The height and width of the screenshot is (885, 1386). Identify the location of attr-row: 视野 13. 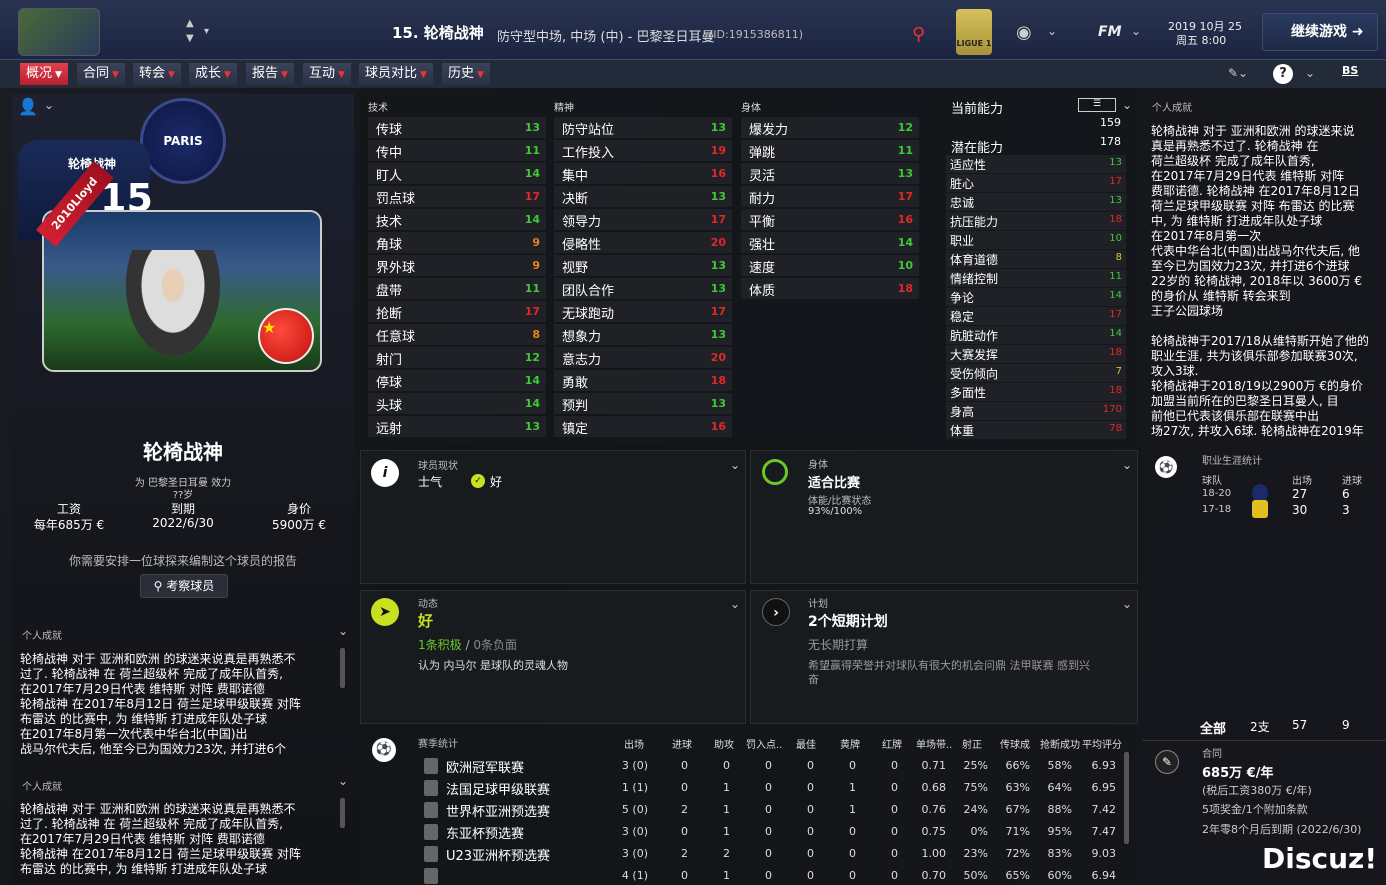
(643, 265).